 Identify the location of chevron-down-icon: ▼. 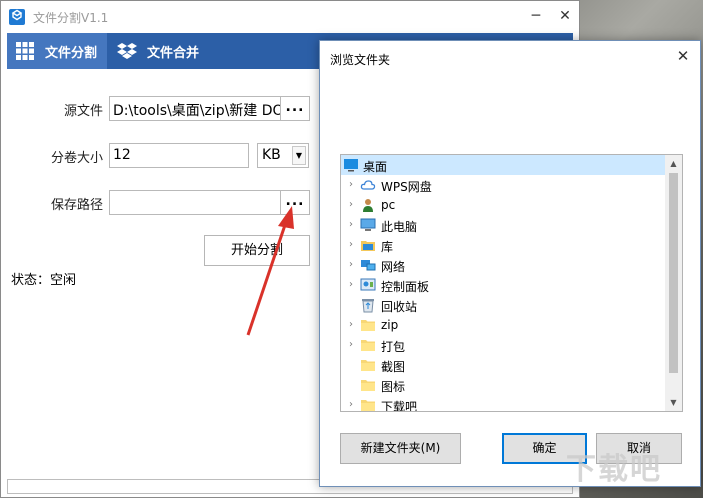
(299, 155).